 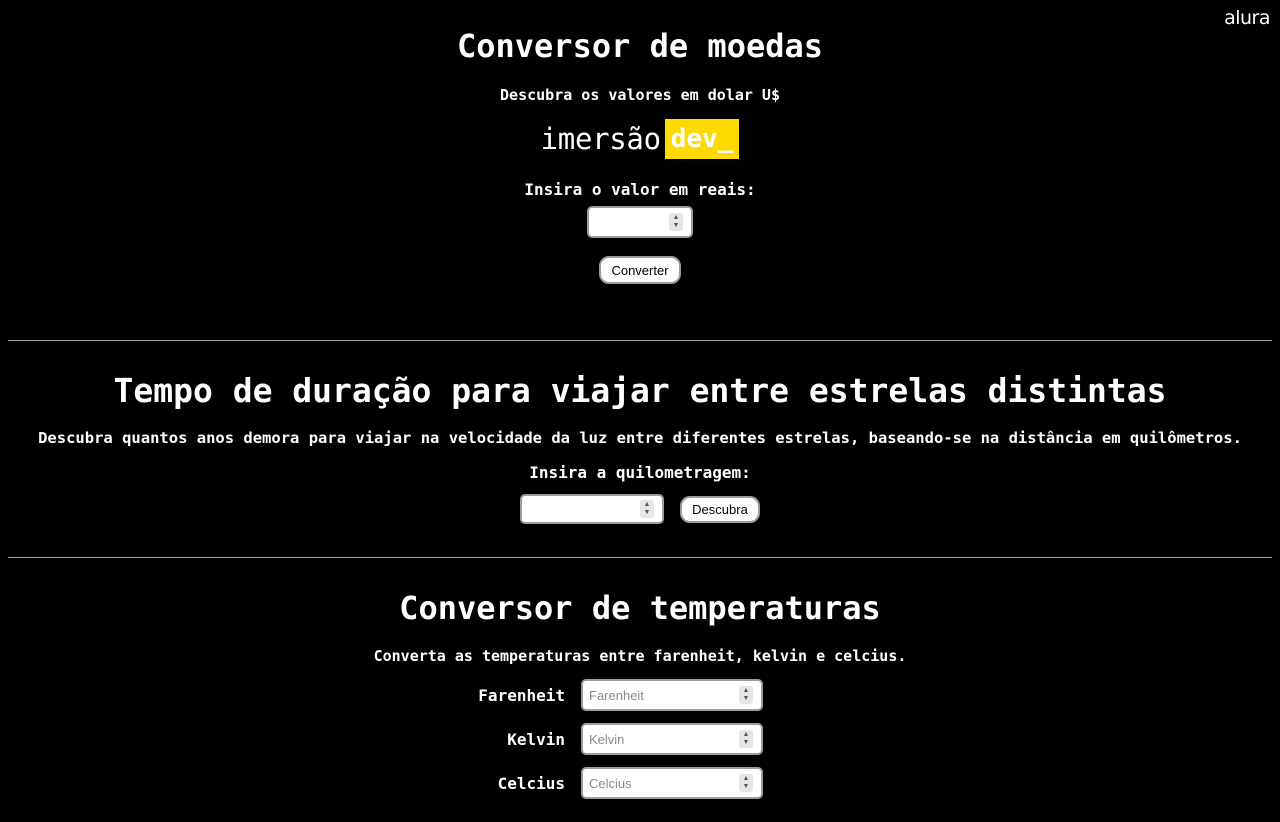 What do you see at coordinates (640, 472) in the screenshot?
I see `stars-input-label: Insira a quilometragem:` at bounding box center [640, 472].